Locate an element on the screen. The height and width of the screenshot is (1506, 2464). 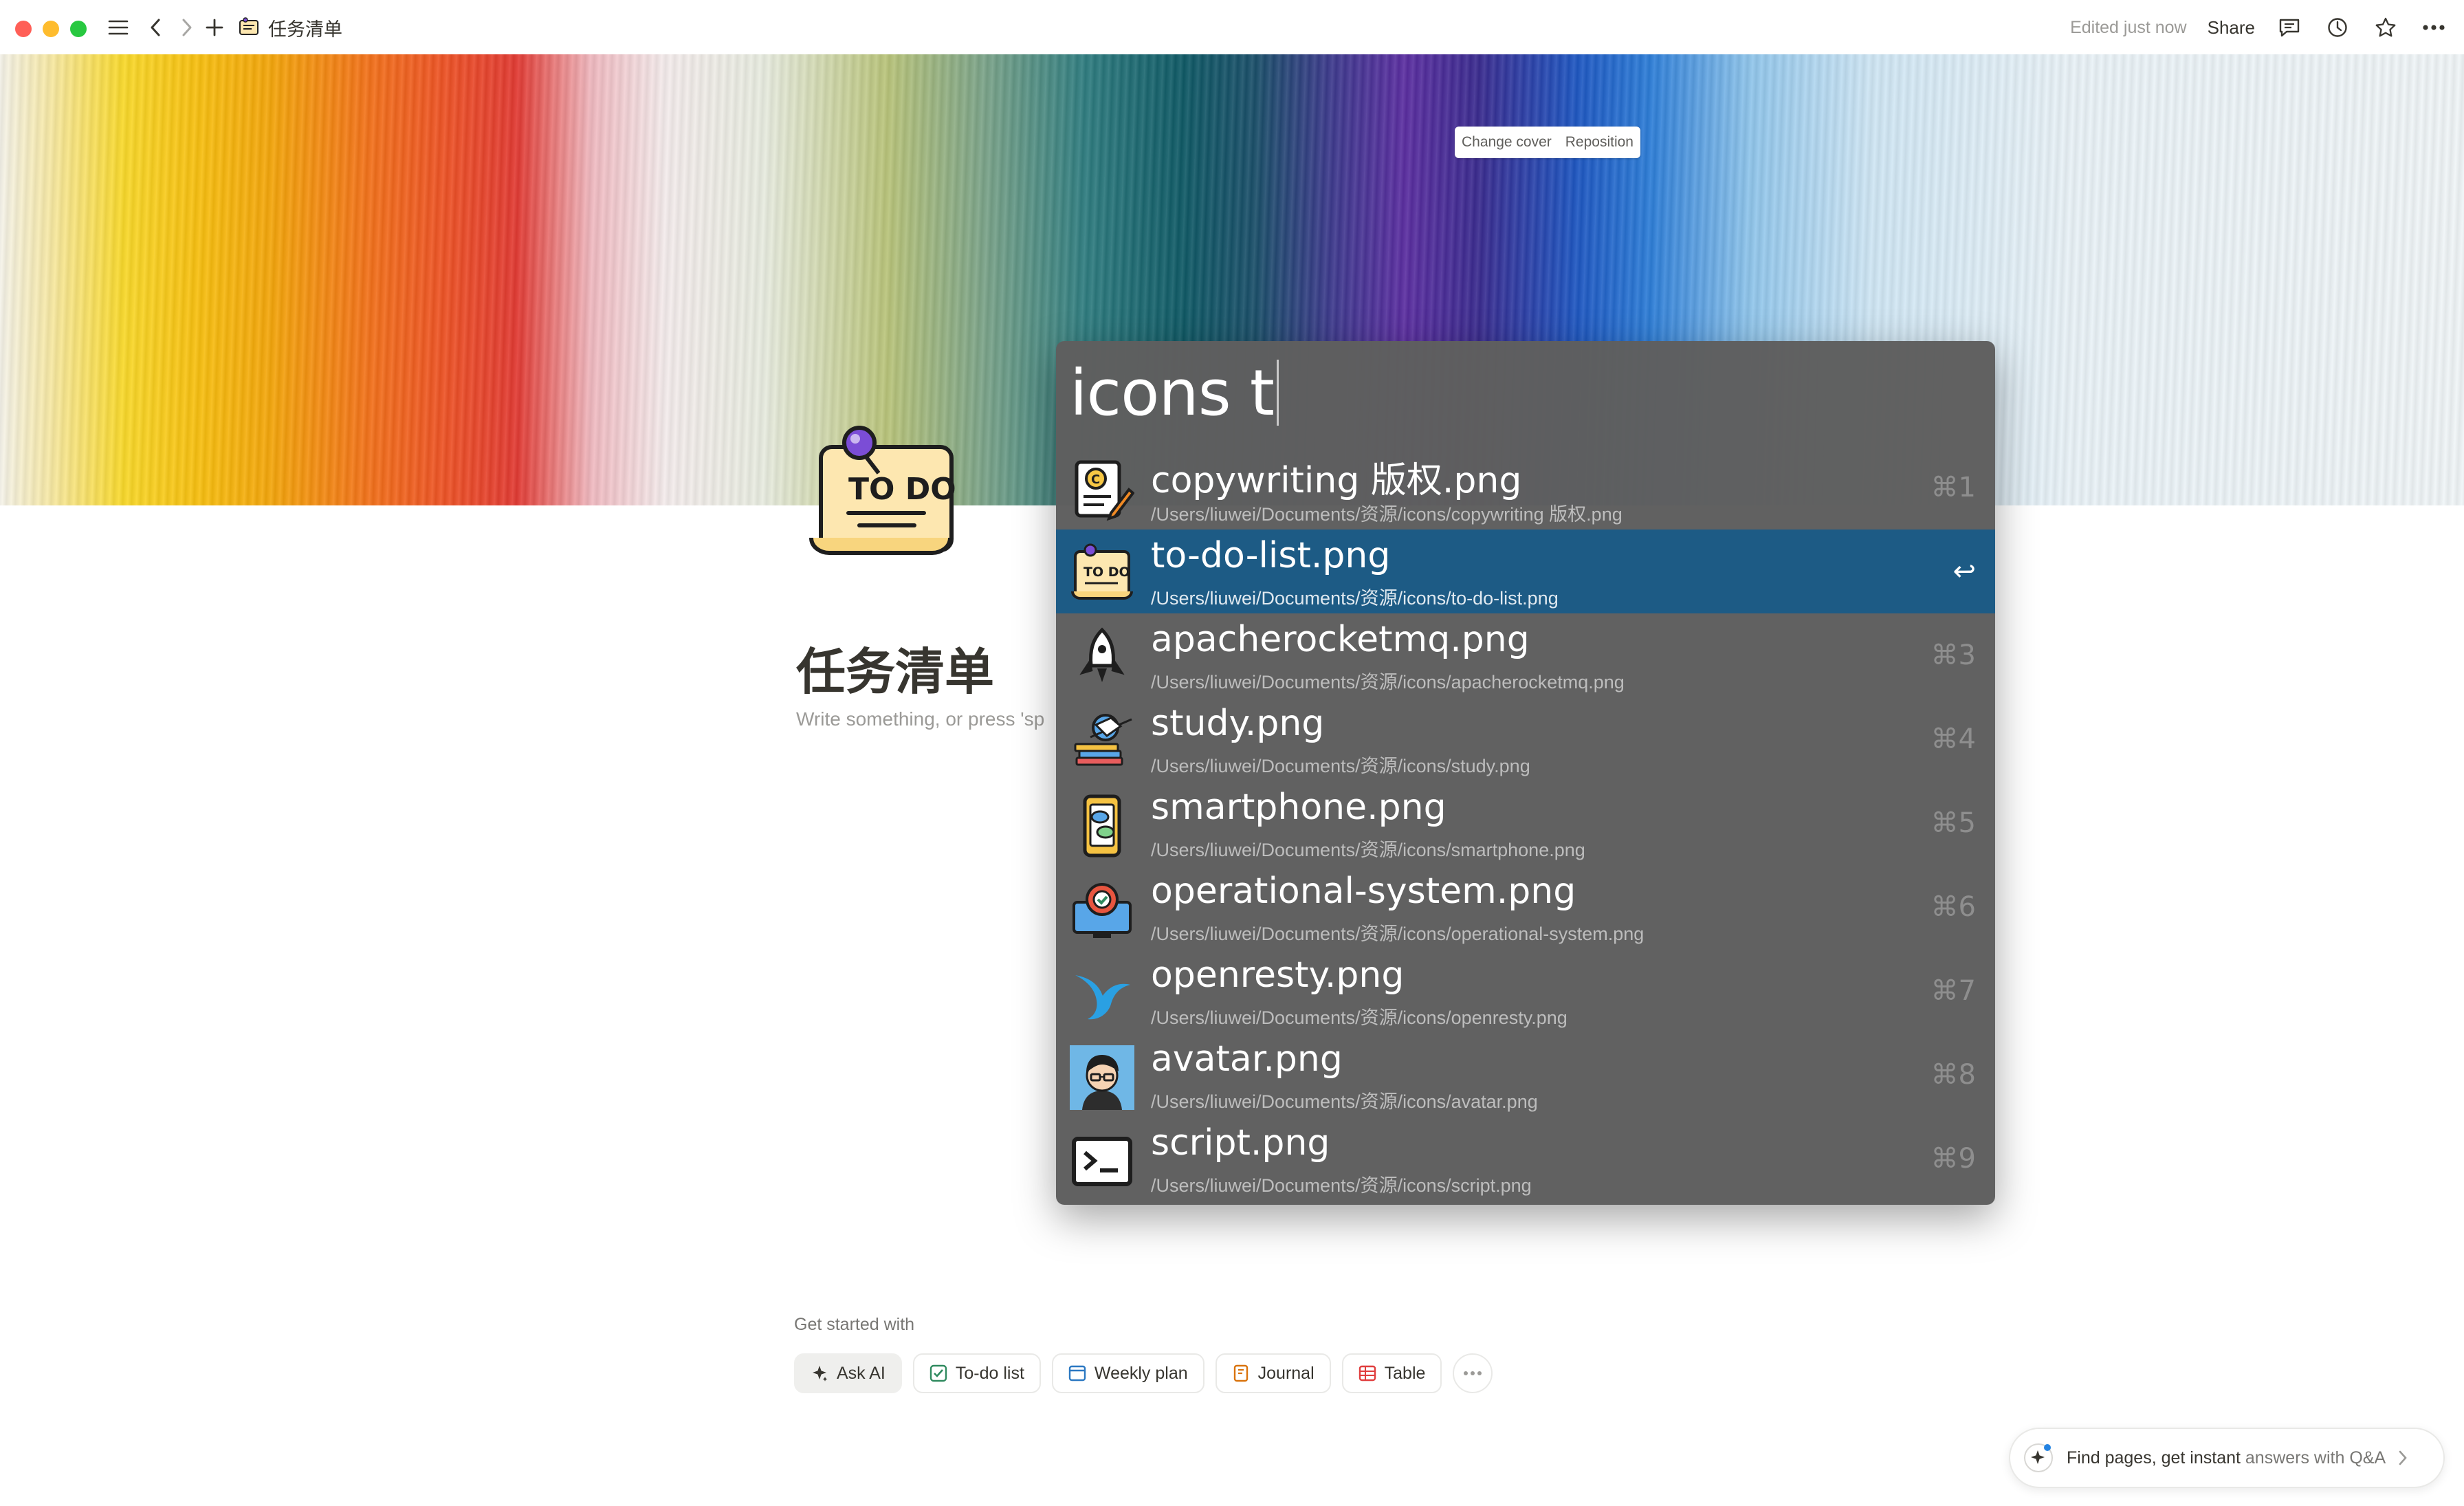
reposition-button: Reposition is located at coordinates (1599, 142).